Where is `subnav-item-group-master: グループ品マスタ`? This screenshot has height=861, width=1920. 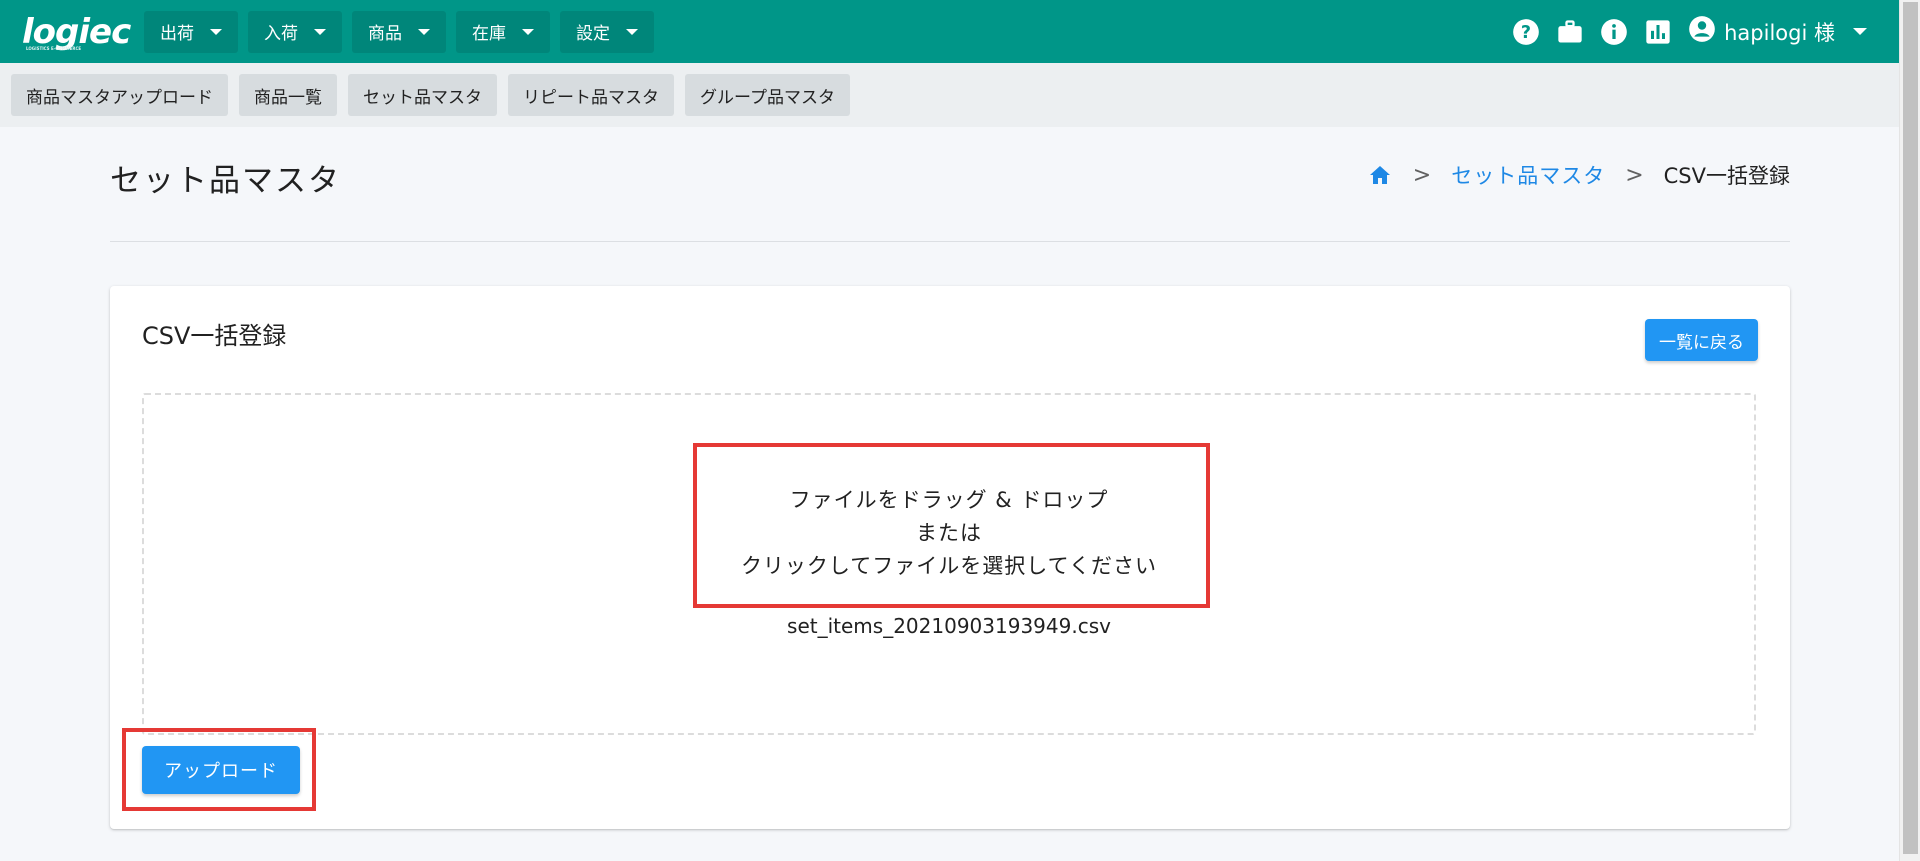 subnav-item-group-master: グループ品マスタ is located at coordinates (767, 95).